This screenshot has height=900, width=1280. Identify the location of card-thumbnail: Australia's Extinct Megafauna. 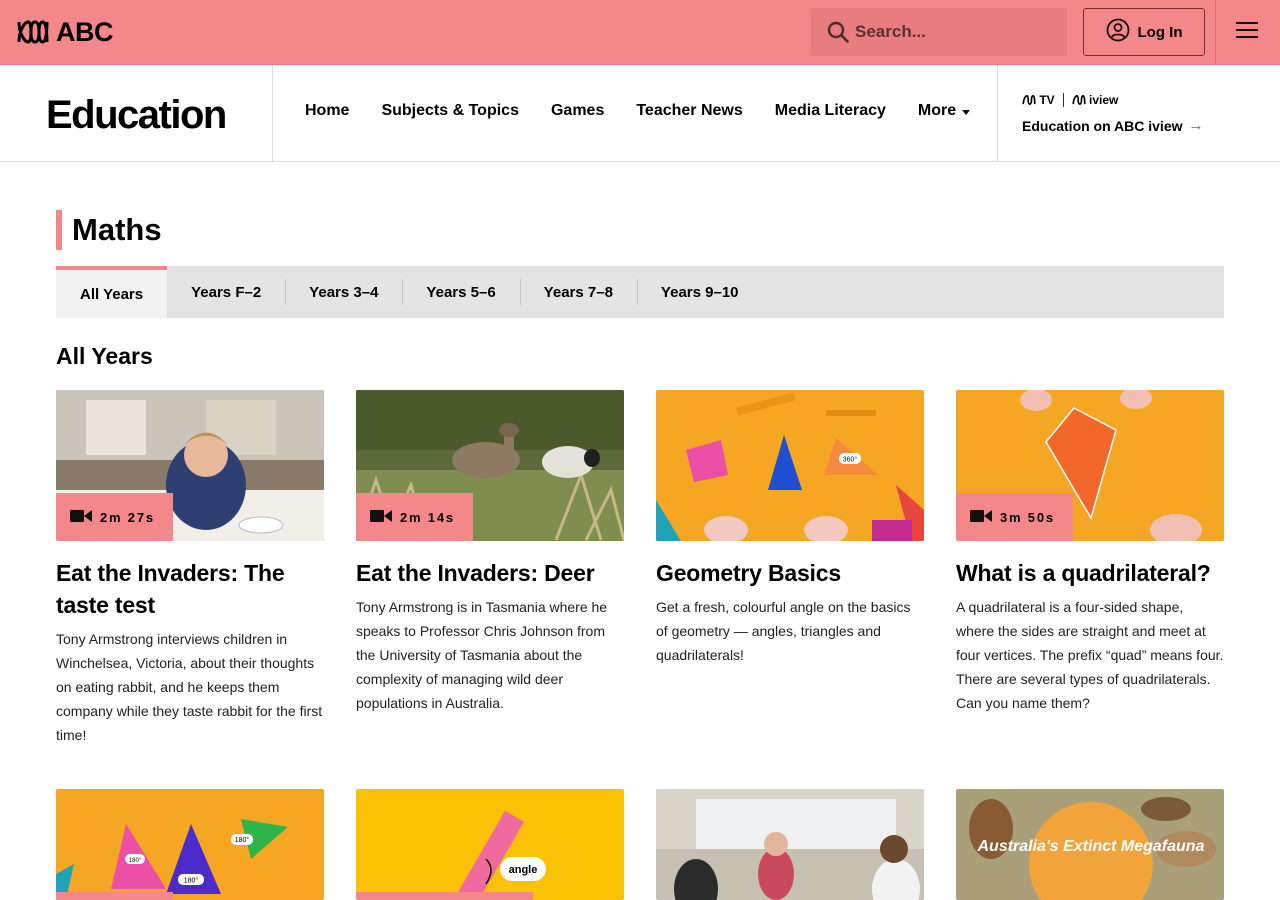
(1090, 844).